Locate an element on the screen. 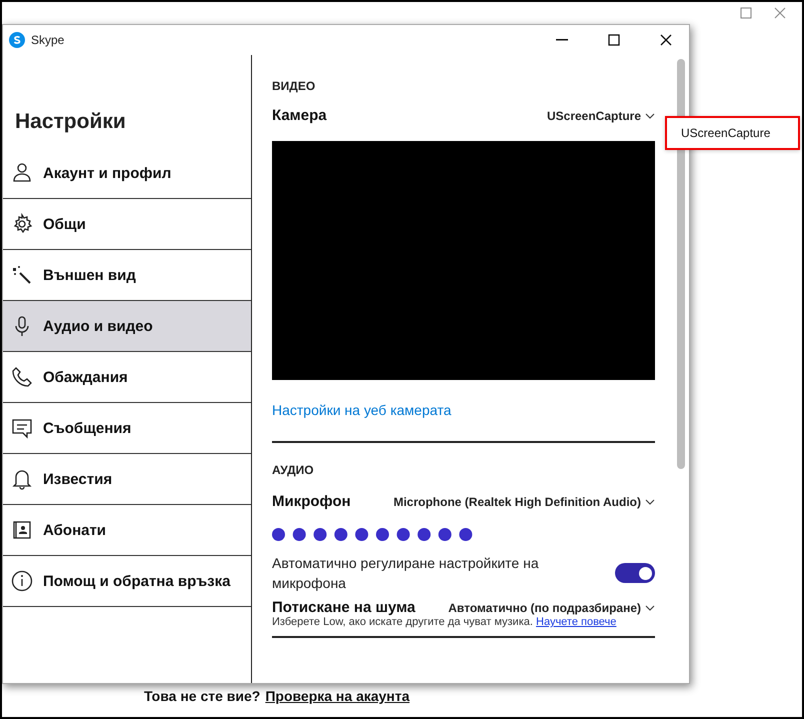 This screenshot has height=719, width=804. app-logo-icon is located at coordinates (17, 40).